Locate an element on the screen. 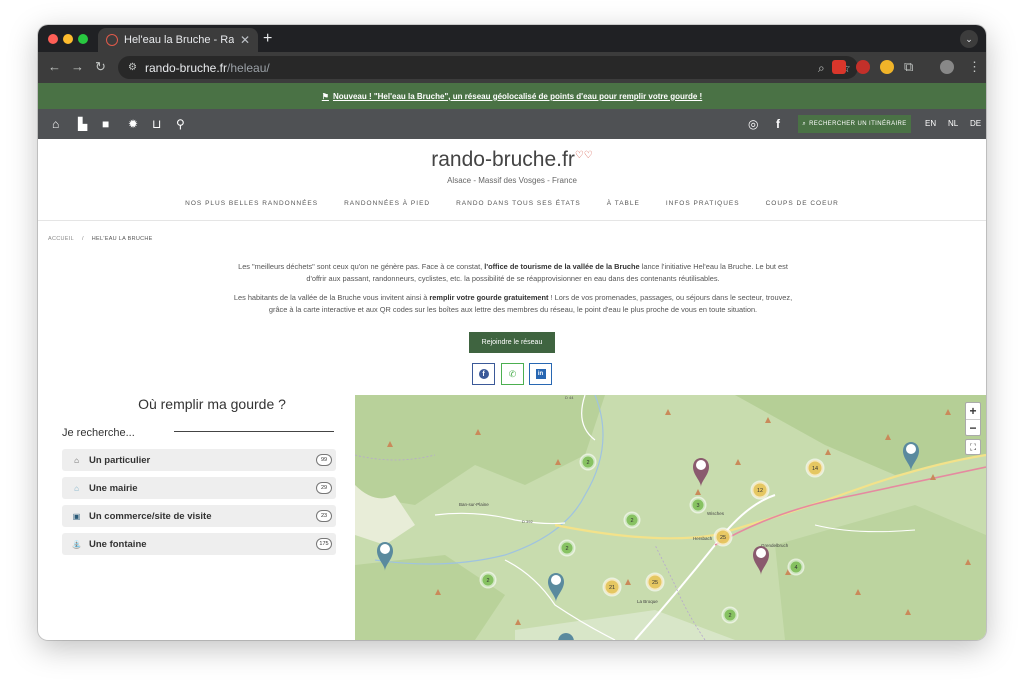  filter-label: Une fontaine is located at coordinates (118, 544).